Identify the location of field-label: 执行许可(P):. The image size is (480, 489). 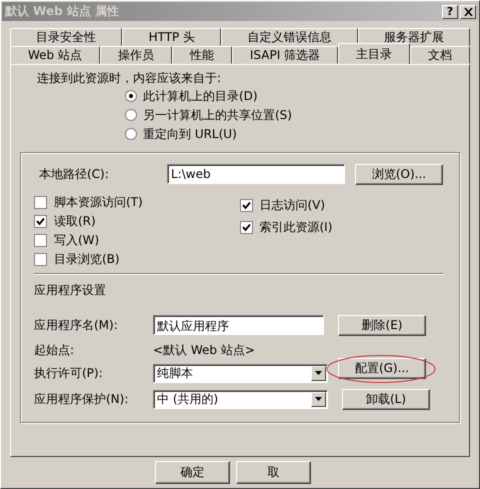
(69, 373).